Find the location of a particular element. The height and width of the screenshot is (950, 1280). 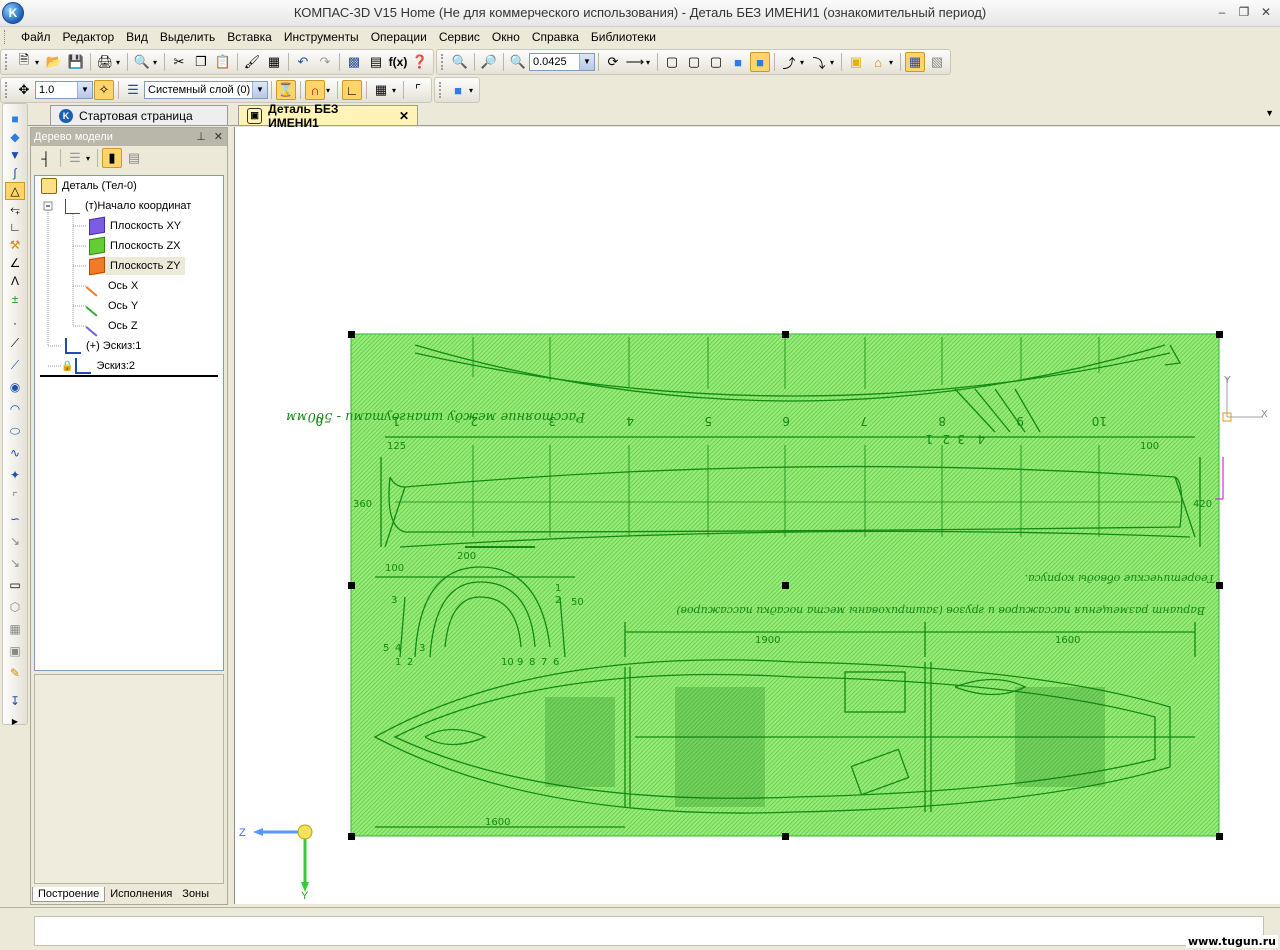

circle-icon: ◉ is located at coordinates (15, 387).